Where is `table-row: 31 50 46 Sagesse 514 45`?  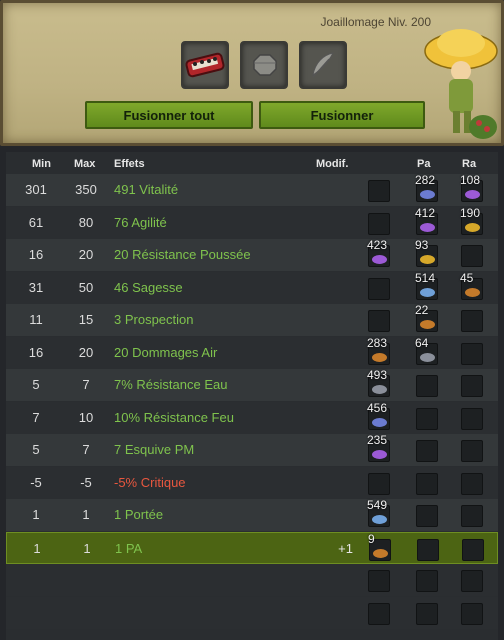
table-row: 31 50 46 Sagesse 514 45 is located at coordinates (252, 287).